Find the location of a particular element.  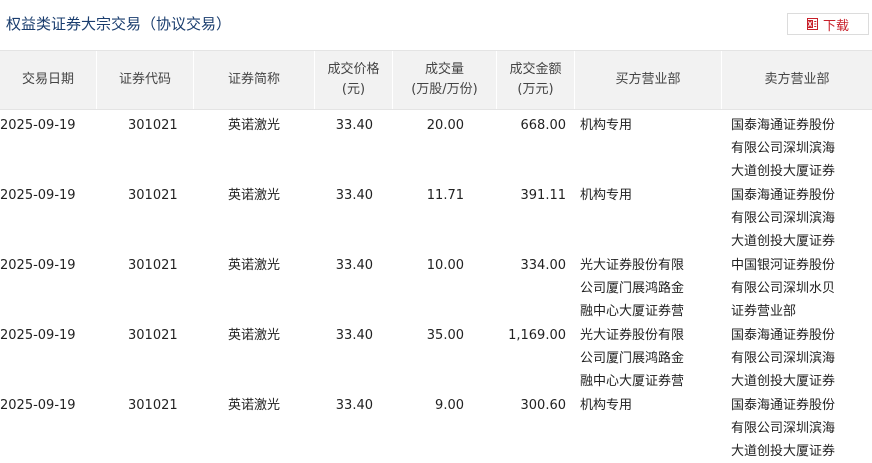

volume-cell: 10.00 is located at coordinates (445, 265).